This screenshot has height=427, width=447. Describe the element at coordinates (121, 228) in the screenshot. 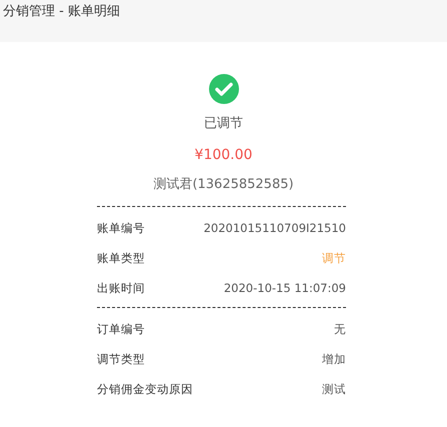

I see `field-label: 账单编号` at that location.